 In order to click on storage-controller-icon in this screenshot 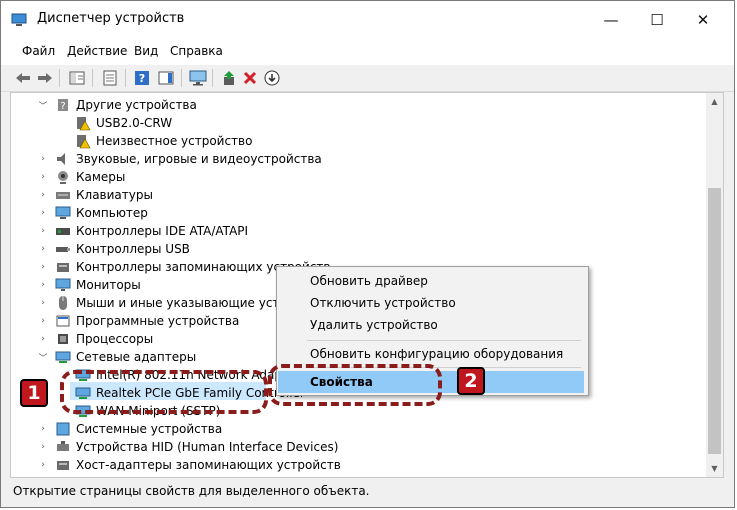, I will do `click(63, 267)`.